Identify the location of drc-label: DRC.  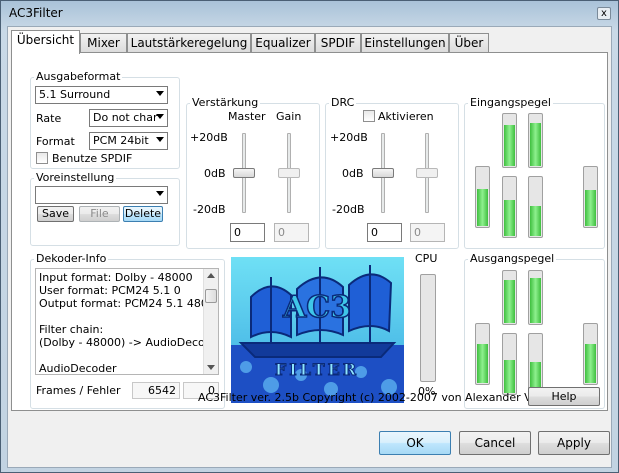
(343, 102).